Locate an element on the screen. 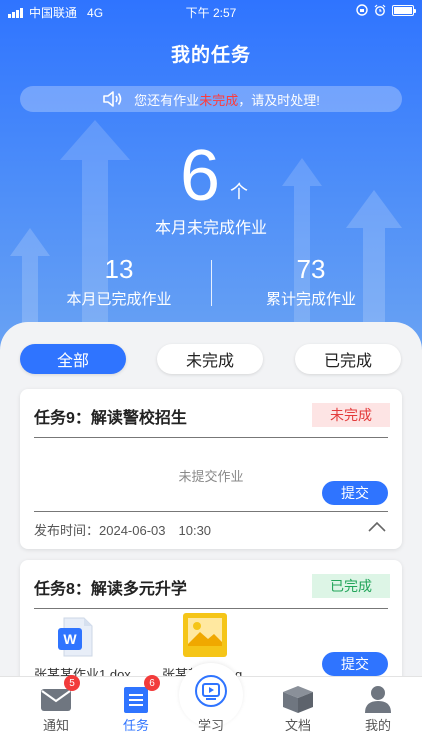  filter-tabs: 全部 未完成 已完成 is located at coordinates (211, 359).